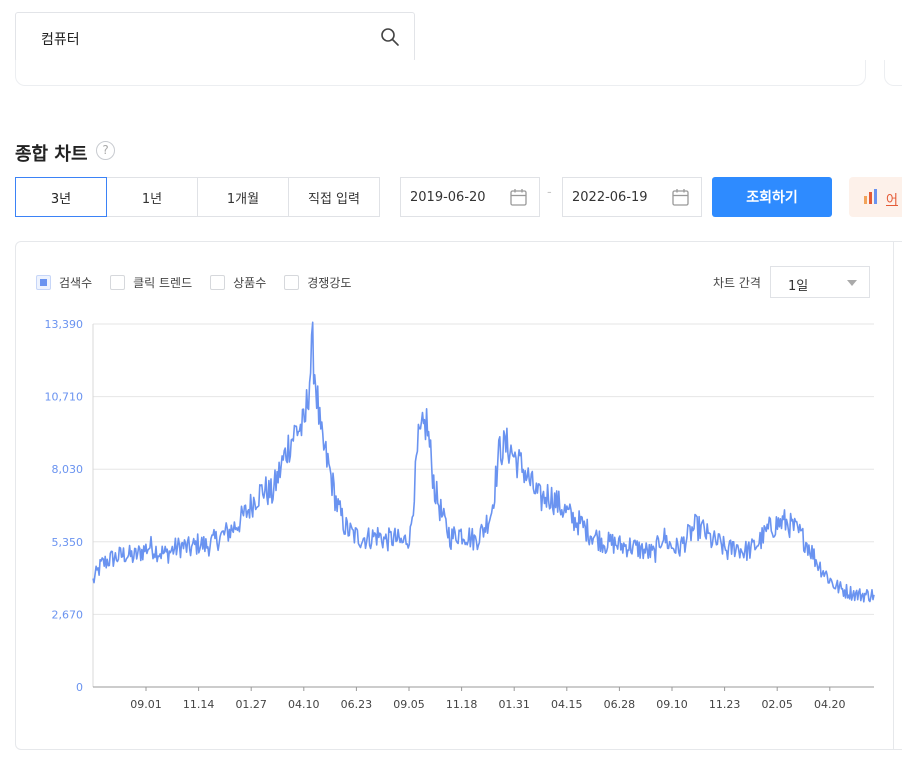 Image resolution: width=902 pixels, height=764 pixels. Describe the element at coordinates (64, 324) in the screenshot. I see `y-tick-label: 13,390` at that location.